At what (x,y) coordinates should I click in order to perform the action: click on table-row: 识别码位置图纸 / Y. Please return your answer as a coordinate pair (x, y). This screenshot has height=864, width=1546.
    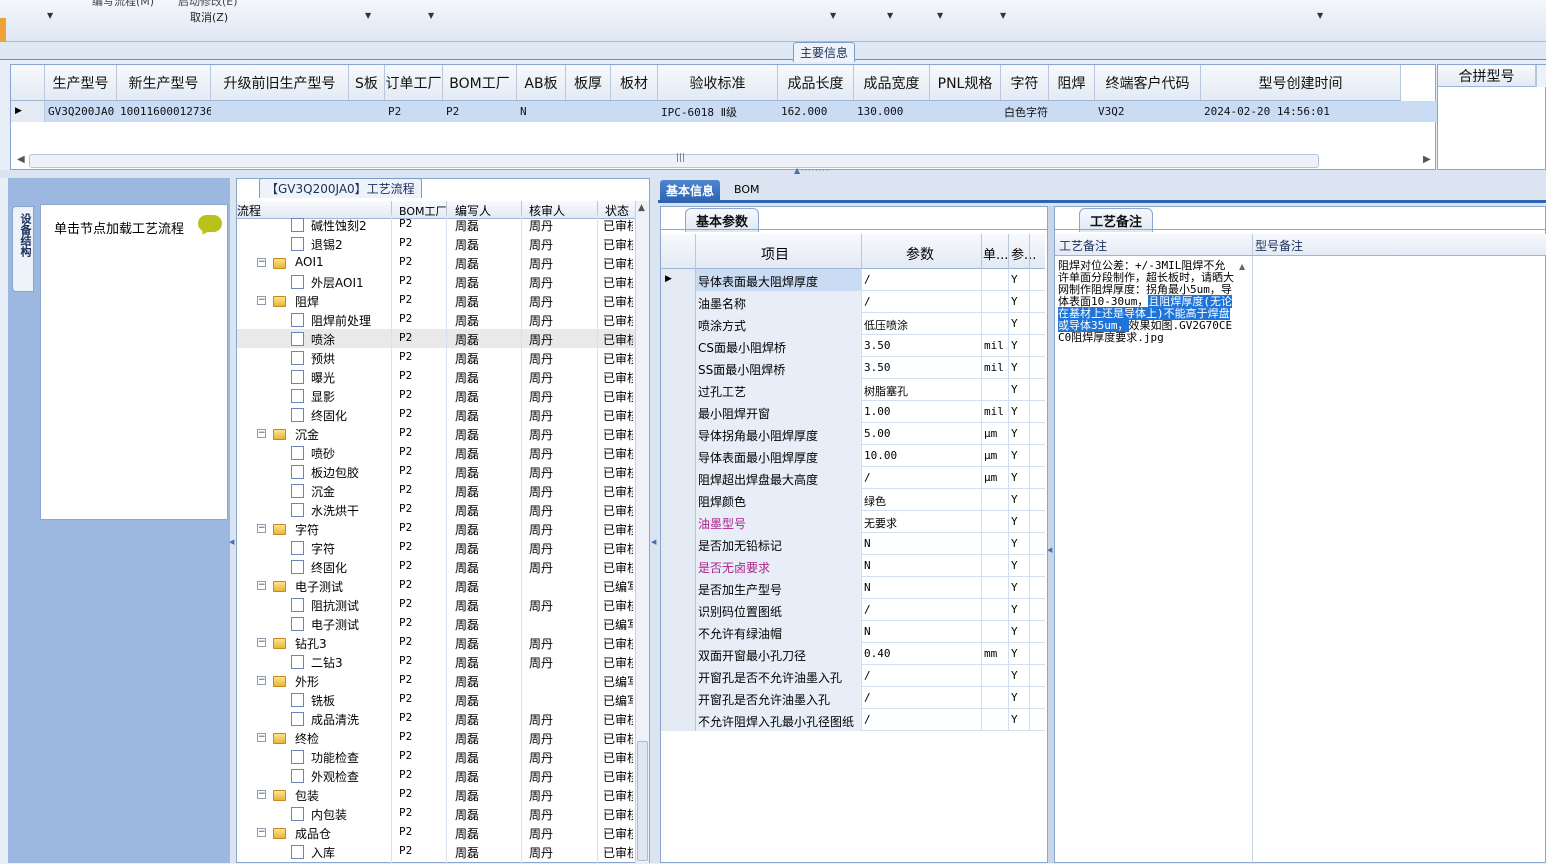
    Looking at the image, I should click on (853, 610).